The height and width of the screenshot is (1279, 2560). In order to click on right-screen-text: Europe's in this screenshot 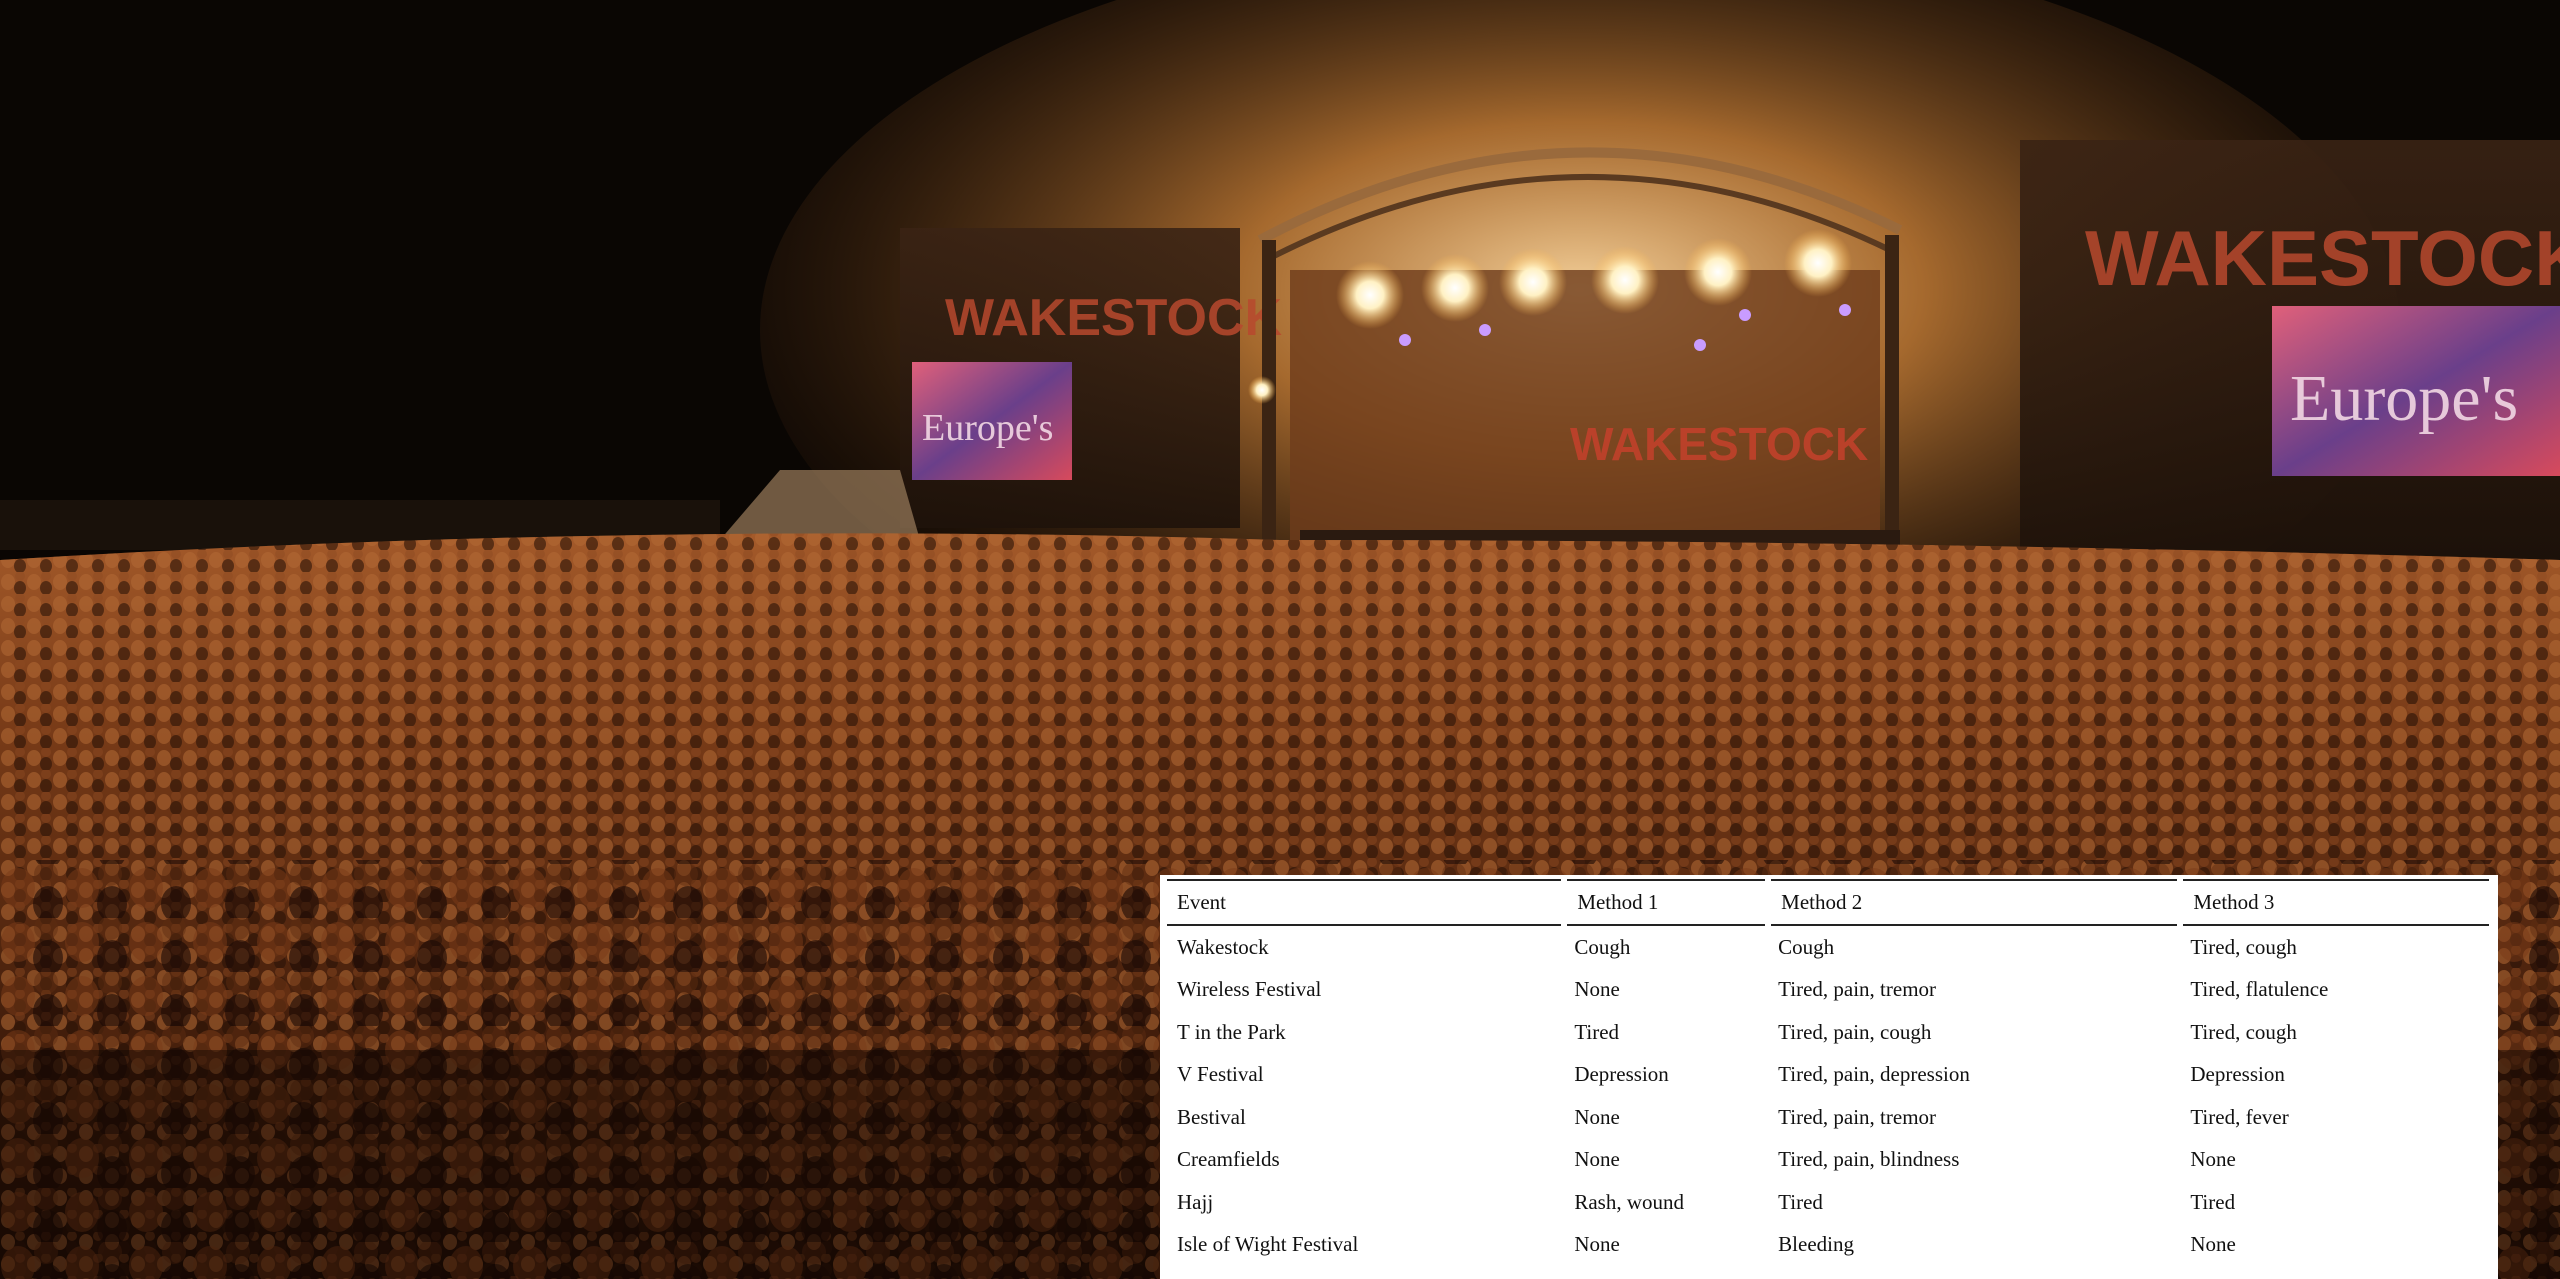, I will do `click(2404, 398)`.